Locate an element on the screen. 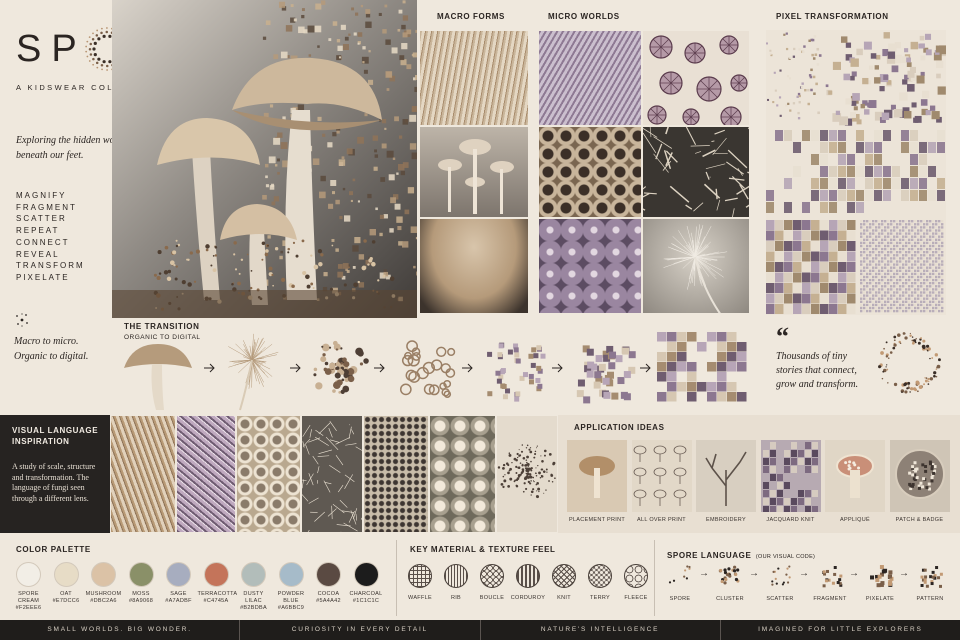  spore-step-label: SPORE is located at coordinates (680, 599).